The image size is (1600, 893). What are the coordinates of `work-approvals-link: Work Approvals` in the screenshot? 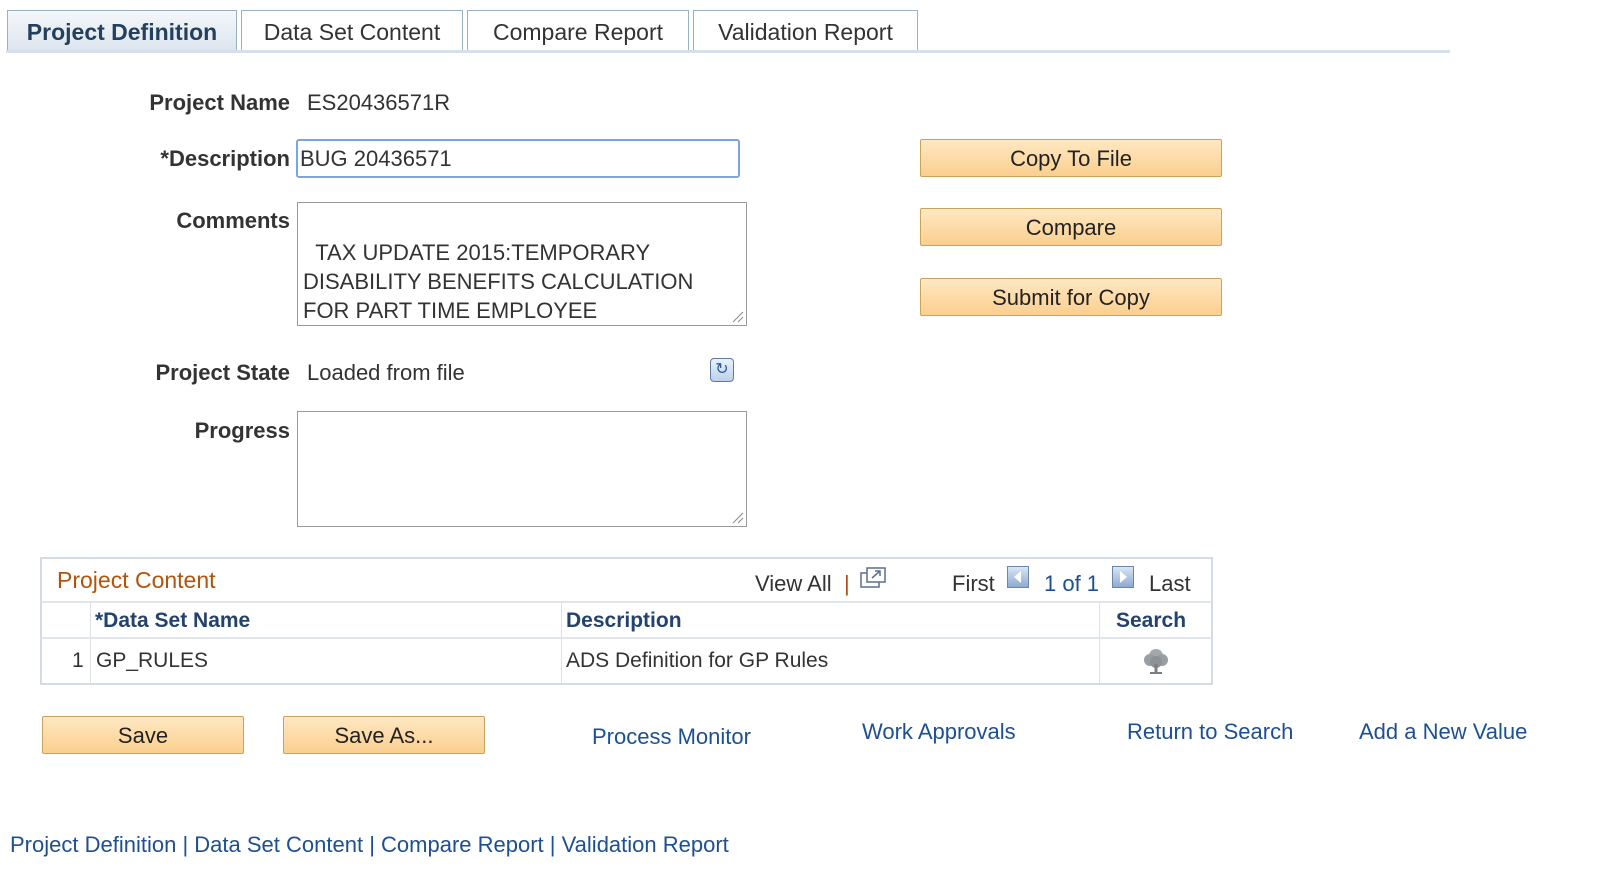 It's located at (939, 732).